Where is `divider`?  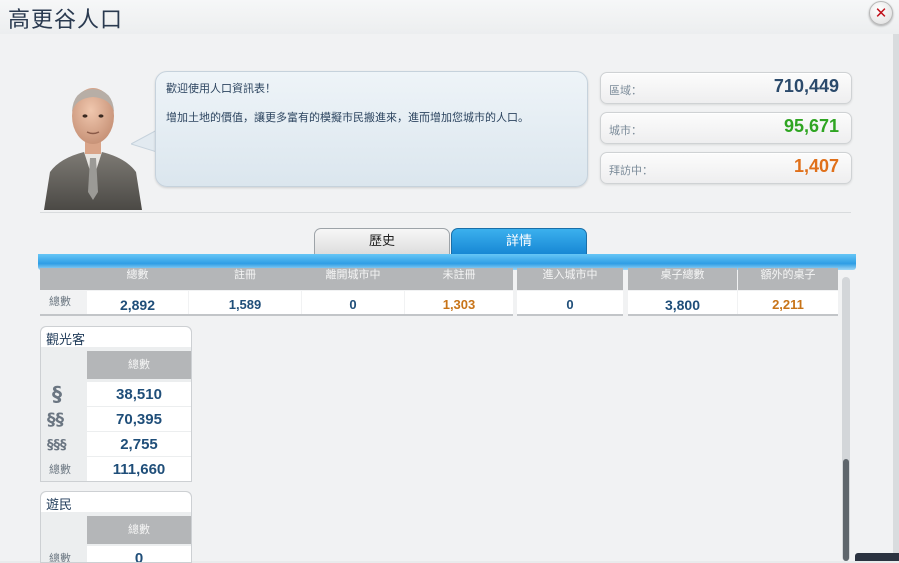
divider is located at coordinates (445, 212).